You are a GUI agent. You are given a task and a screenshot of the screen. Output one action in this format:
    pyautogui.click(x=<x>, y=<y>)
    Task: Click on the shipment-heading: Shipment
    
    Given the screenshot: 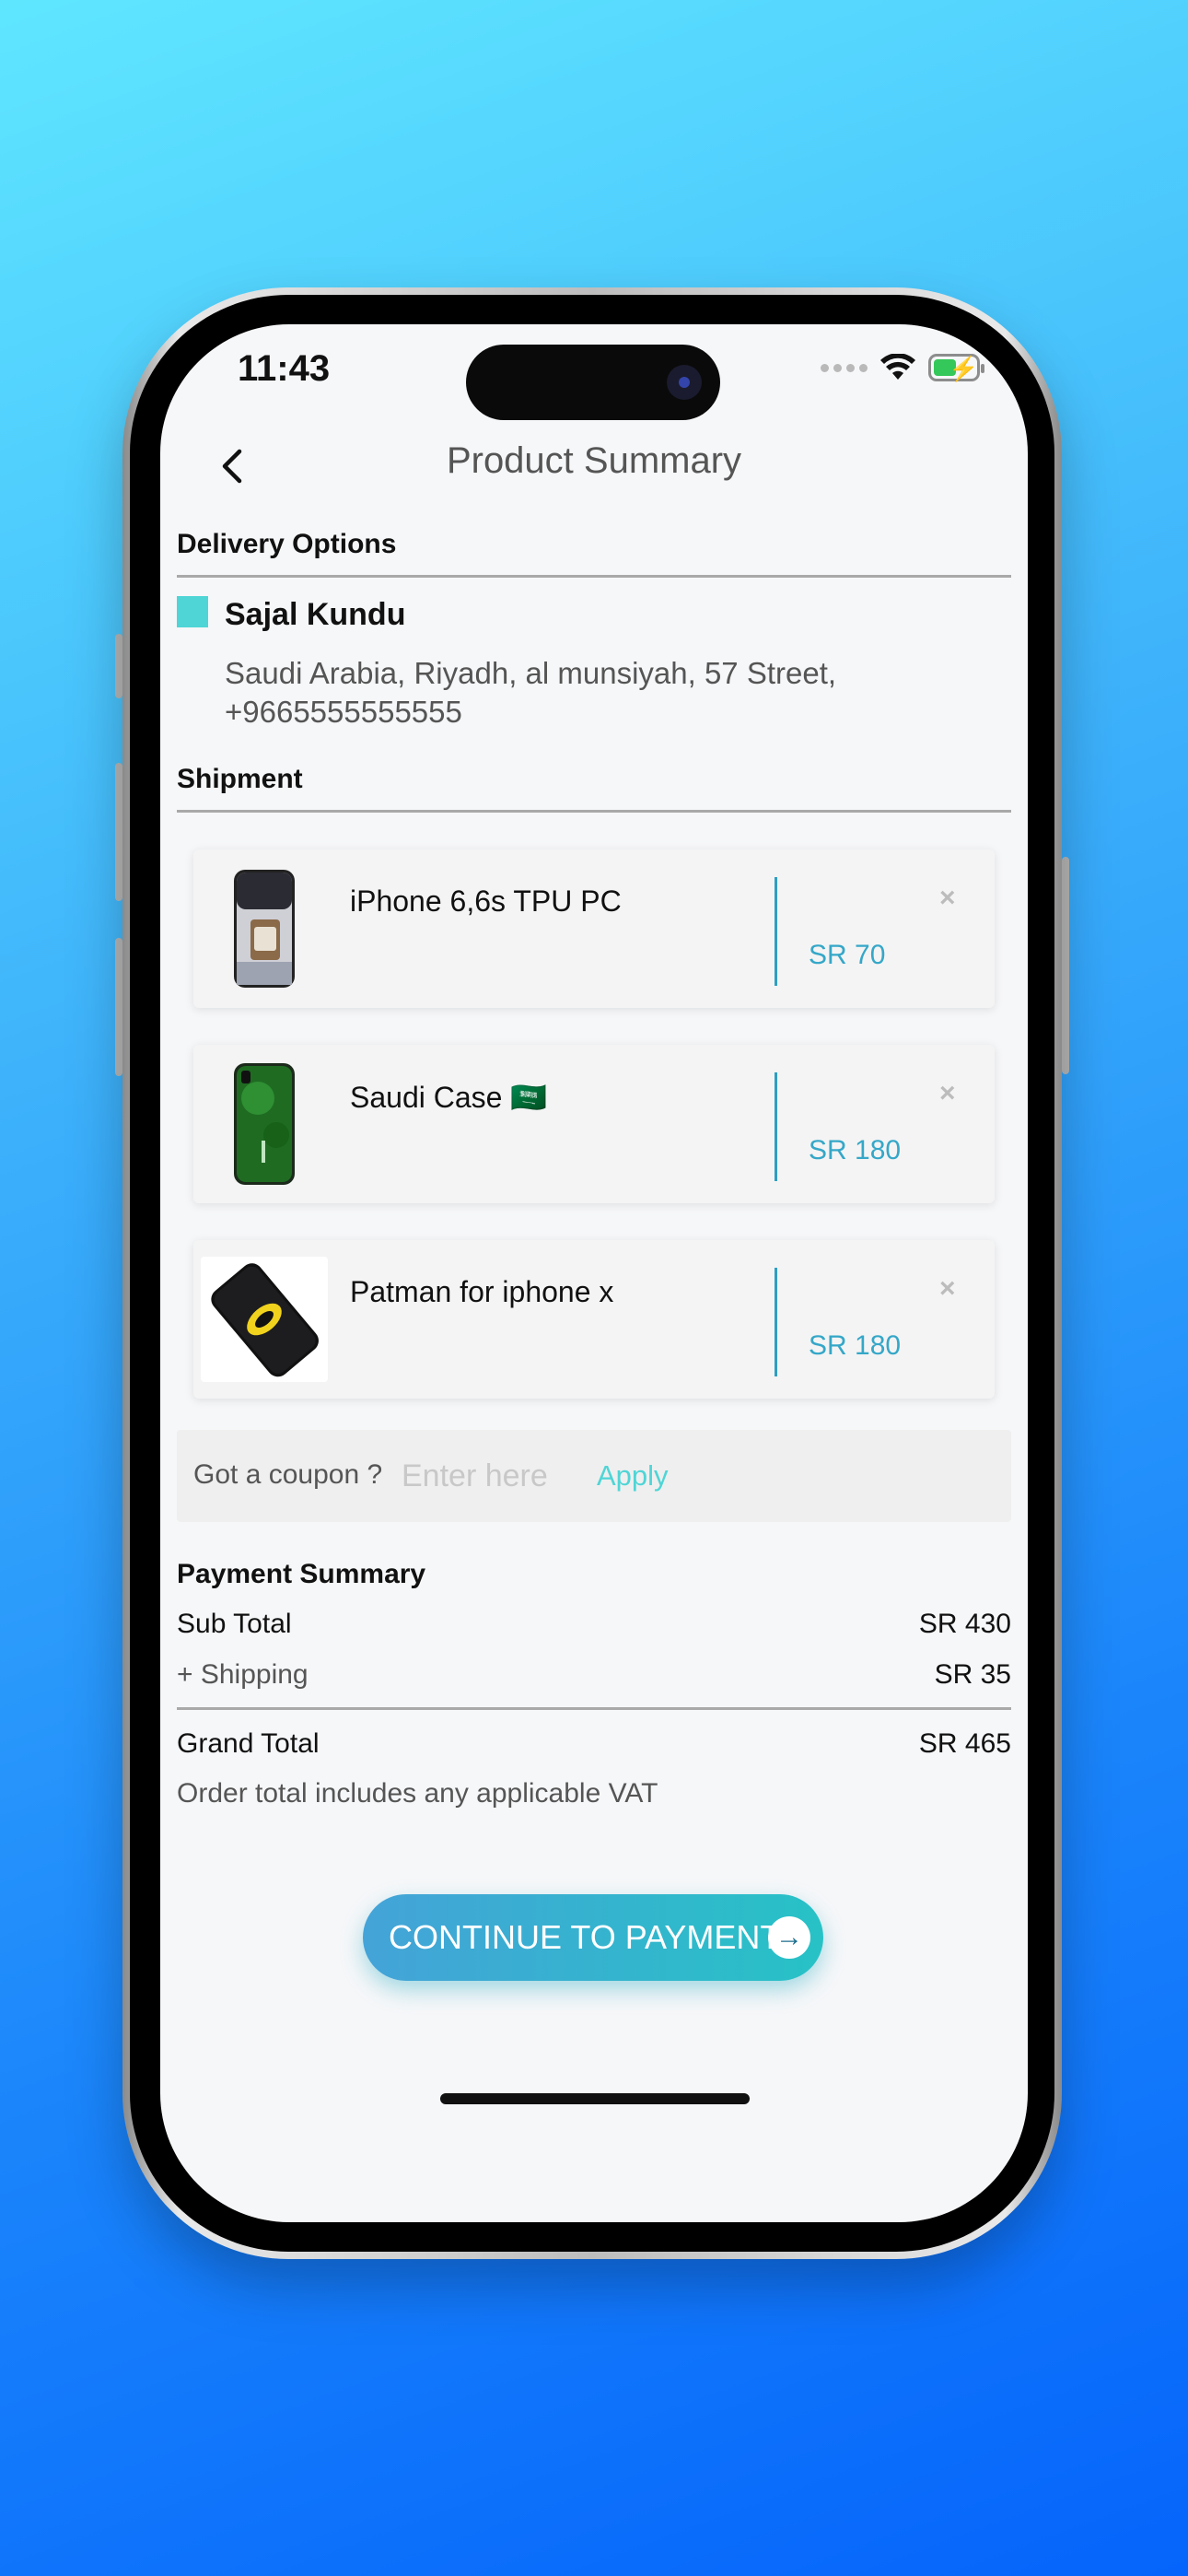 What is the action you would take?
    pyautogui.click(x=240, y=779)
    